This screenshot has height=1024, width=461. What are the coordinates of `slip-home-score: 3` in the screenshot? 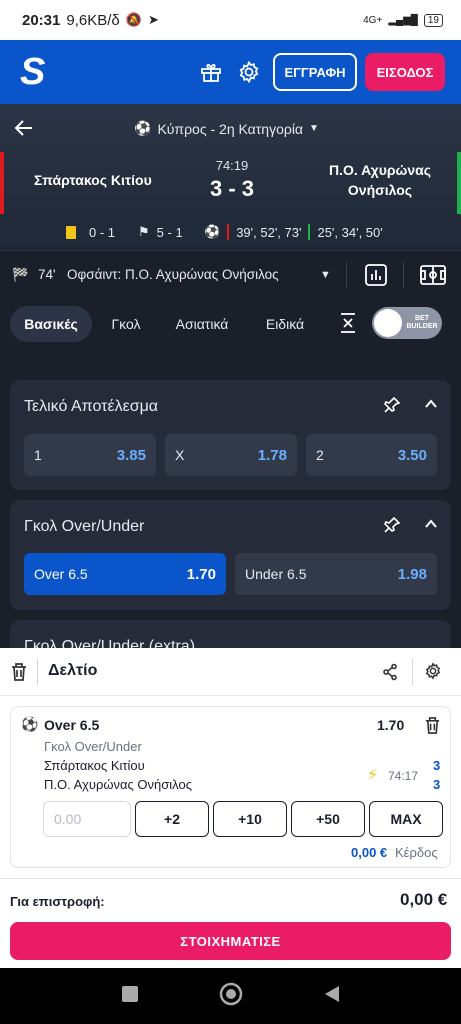 It's located at (437, 765).